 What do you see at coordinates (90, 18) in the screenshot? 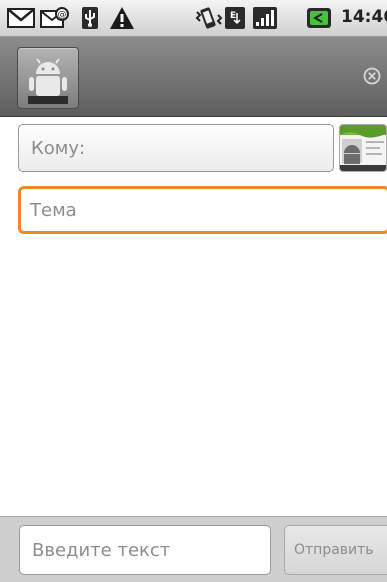
I see `usb-icon` at bounding box center [90, 18].